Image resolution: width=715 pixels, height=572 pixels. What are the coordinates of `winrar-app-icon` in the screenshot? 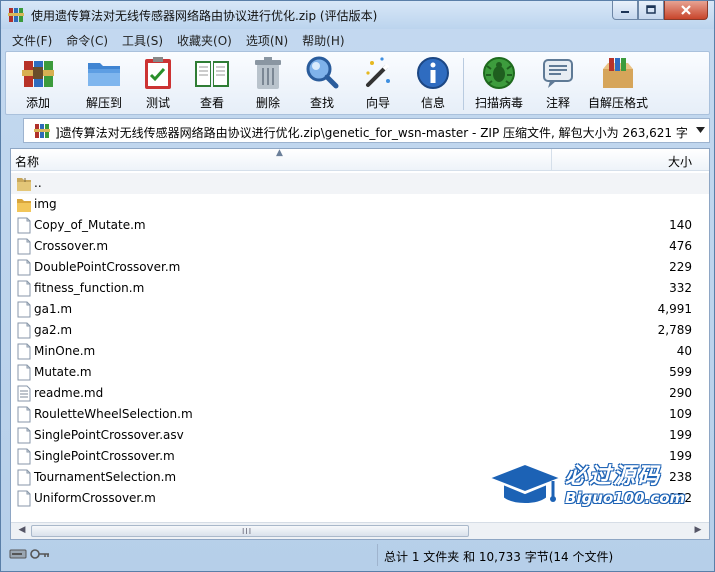 It's located at (16, 15).